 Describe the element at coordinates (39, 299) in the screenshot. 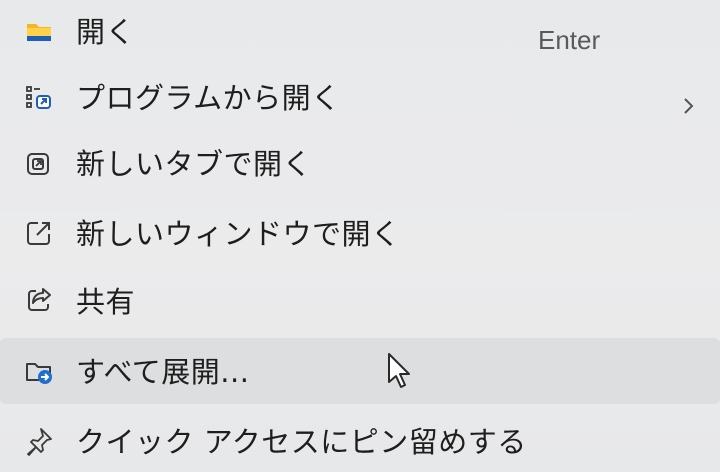

I see `share-icon` at that location.